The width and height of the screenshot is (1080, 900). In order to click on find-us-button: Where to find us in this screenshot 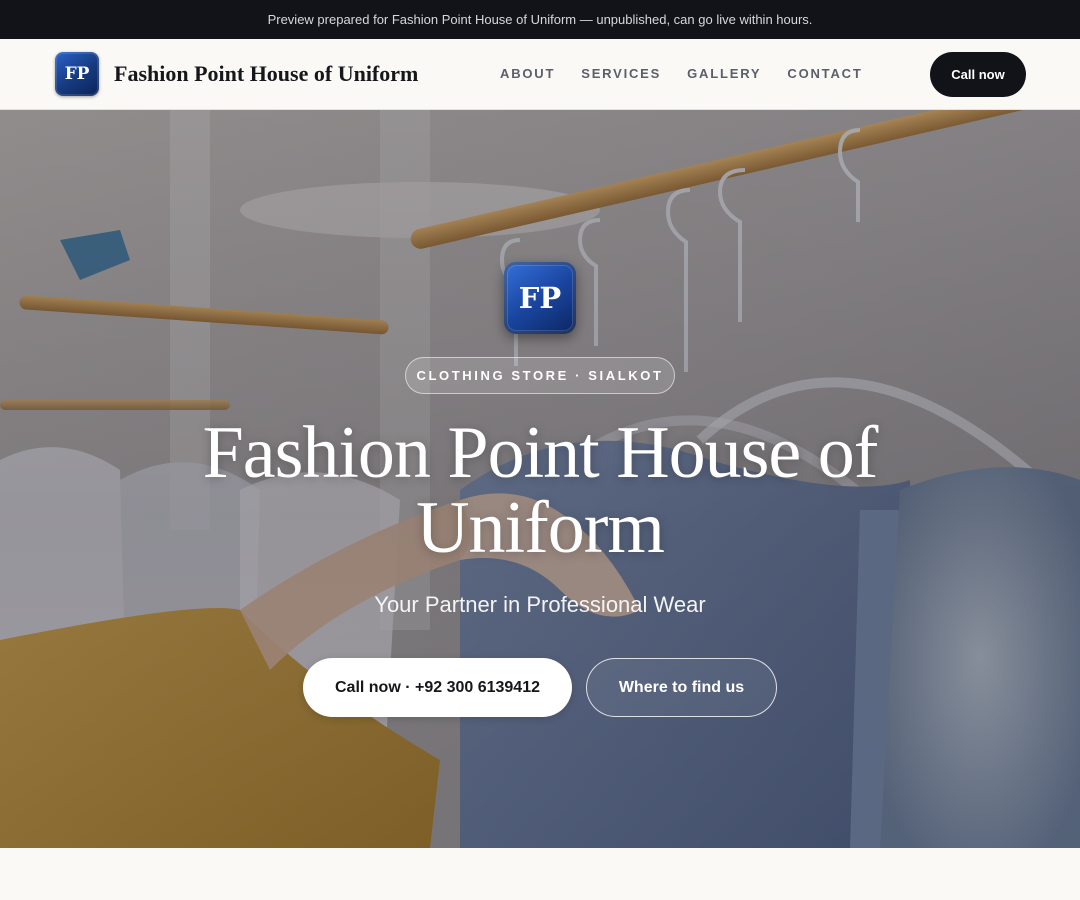, I will do `click(681, 687)`.